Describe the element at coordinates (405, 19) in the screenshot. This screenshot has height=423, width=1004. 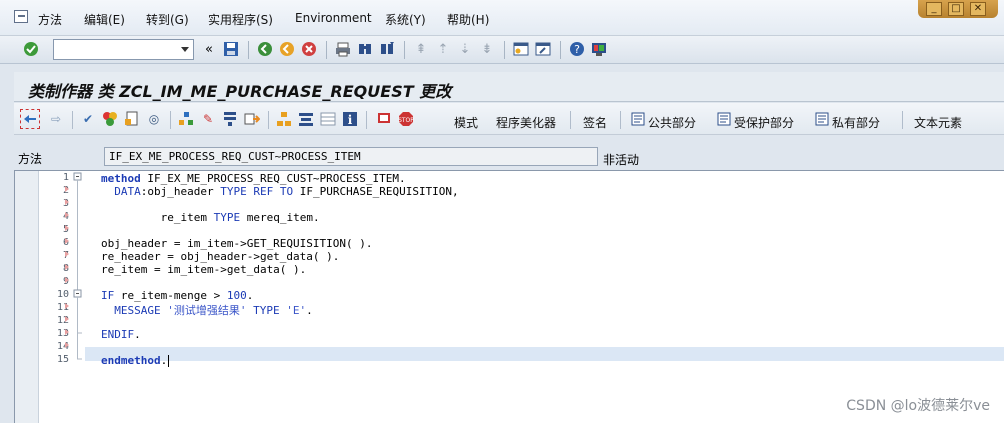
I see `menu-system: 系统(Y)` at that location.